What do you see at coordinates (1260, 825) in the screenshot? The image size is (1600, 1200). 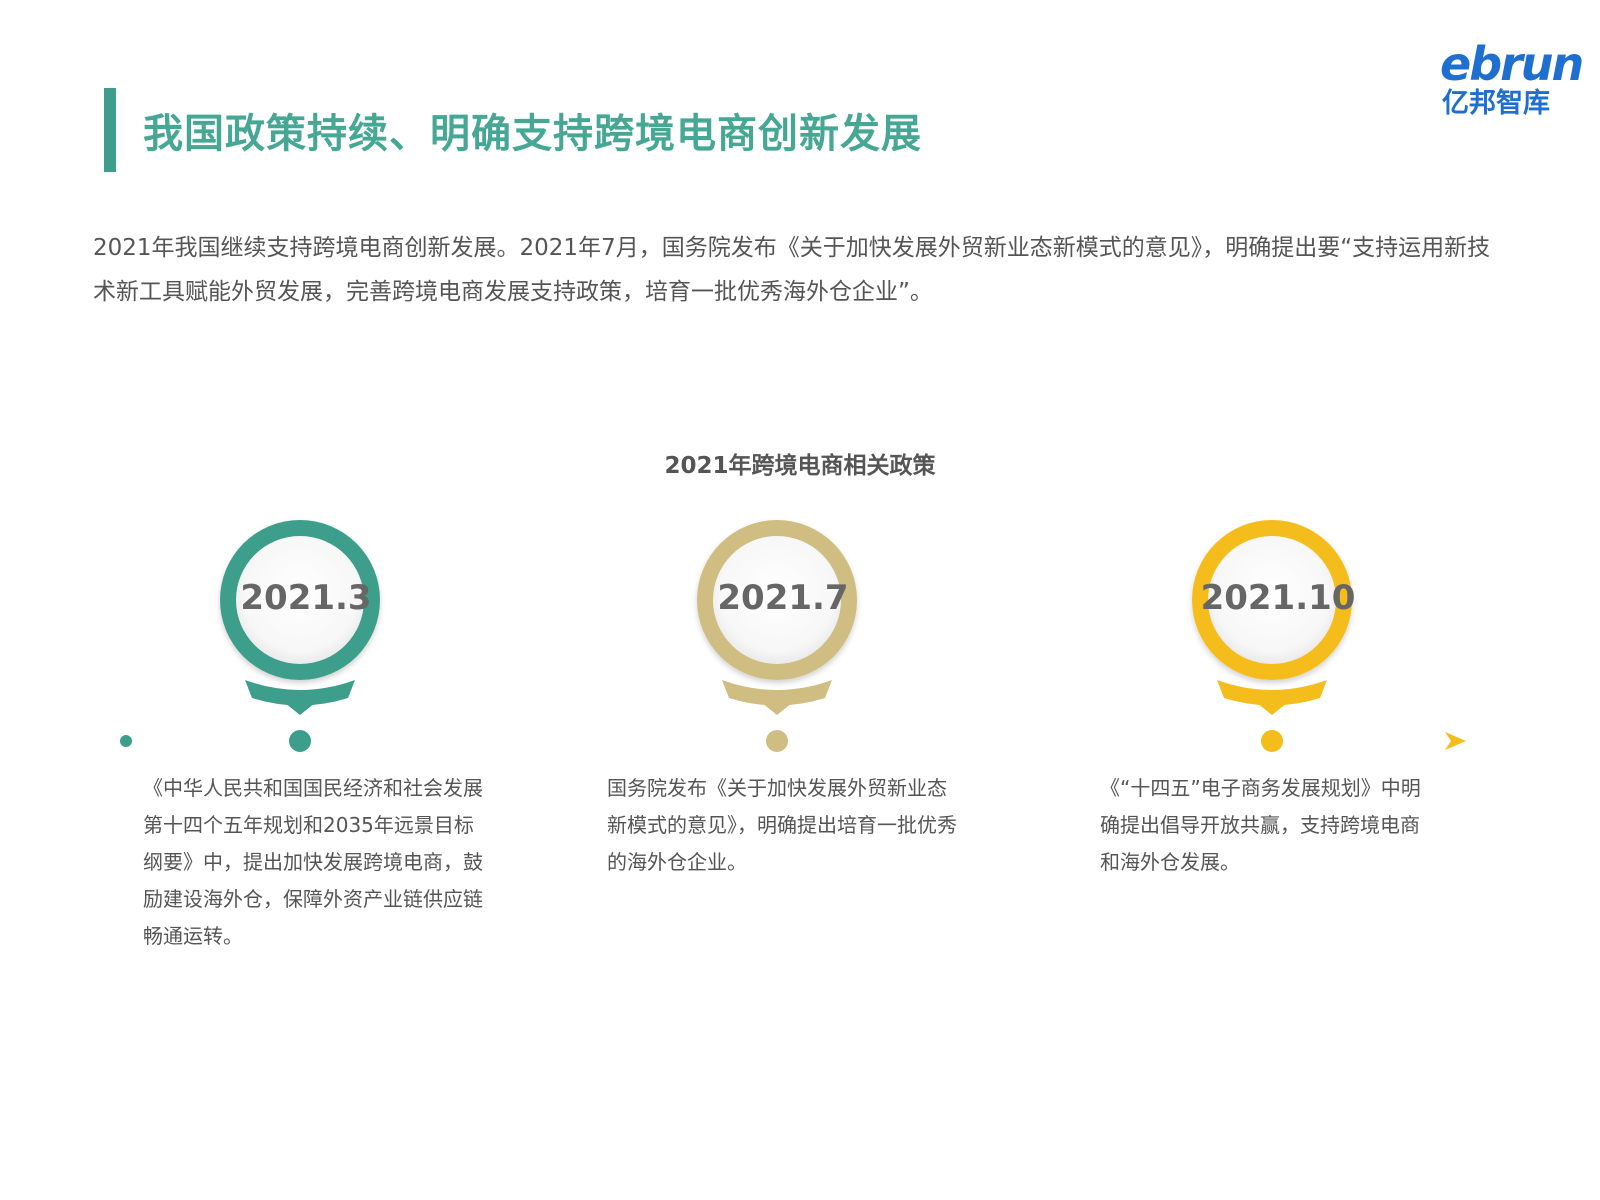 I see `event-description-3: 《“十四五”电子商务发展规划》中明确提出倡导开放共赢，支持跨境电商和海外仓发展。` at bounding box center [1260, 825].